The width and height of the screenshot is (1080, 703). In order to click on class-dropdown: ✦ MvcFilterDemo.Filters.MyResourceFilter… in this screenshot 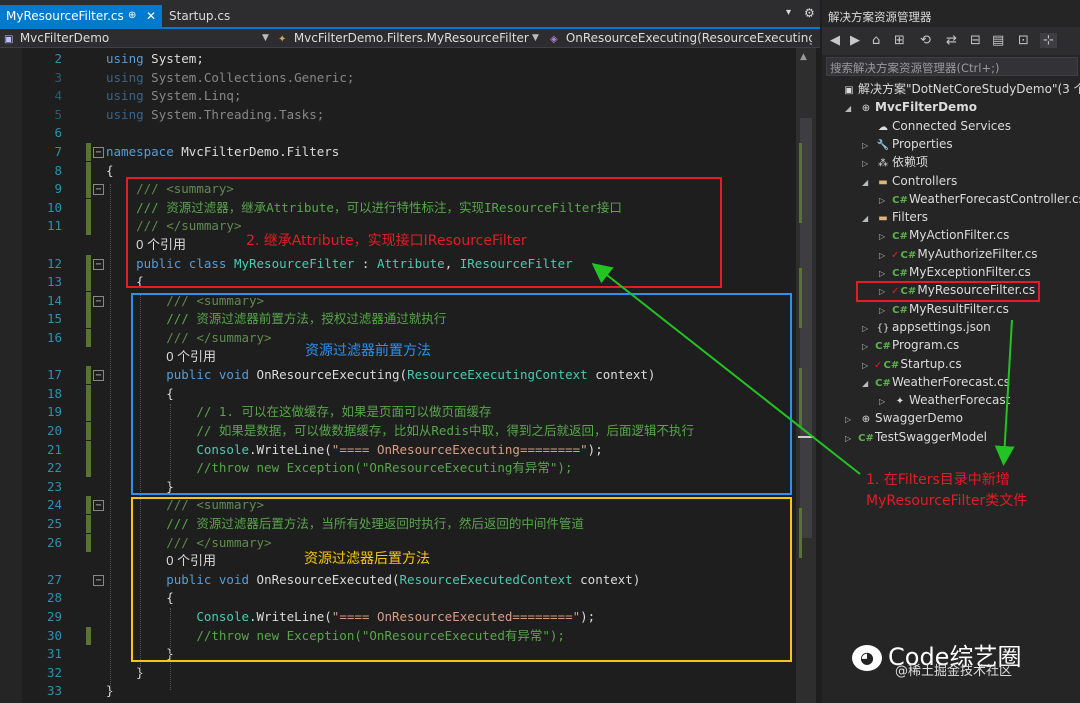, I will do `click(410, 38)`.